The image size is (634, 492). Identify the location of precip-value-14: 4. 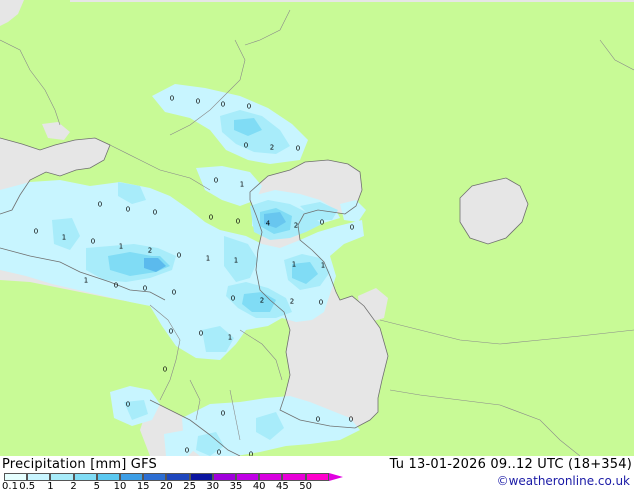
(268, 224).